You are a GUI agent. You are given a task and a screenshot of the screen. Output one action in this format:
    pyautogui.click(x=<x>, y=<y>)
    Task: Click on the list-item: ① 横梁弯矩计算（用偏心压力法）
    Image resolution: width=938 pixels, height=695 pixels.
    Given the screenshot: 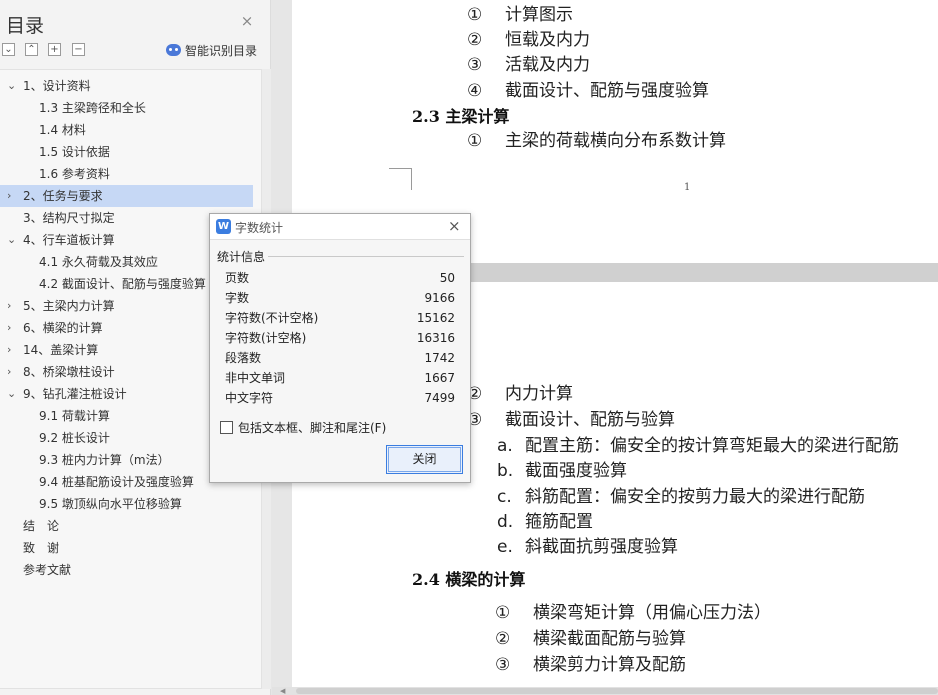 What is the action you would take?
    pyautogui.click(x=633, y=613)
    